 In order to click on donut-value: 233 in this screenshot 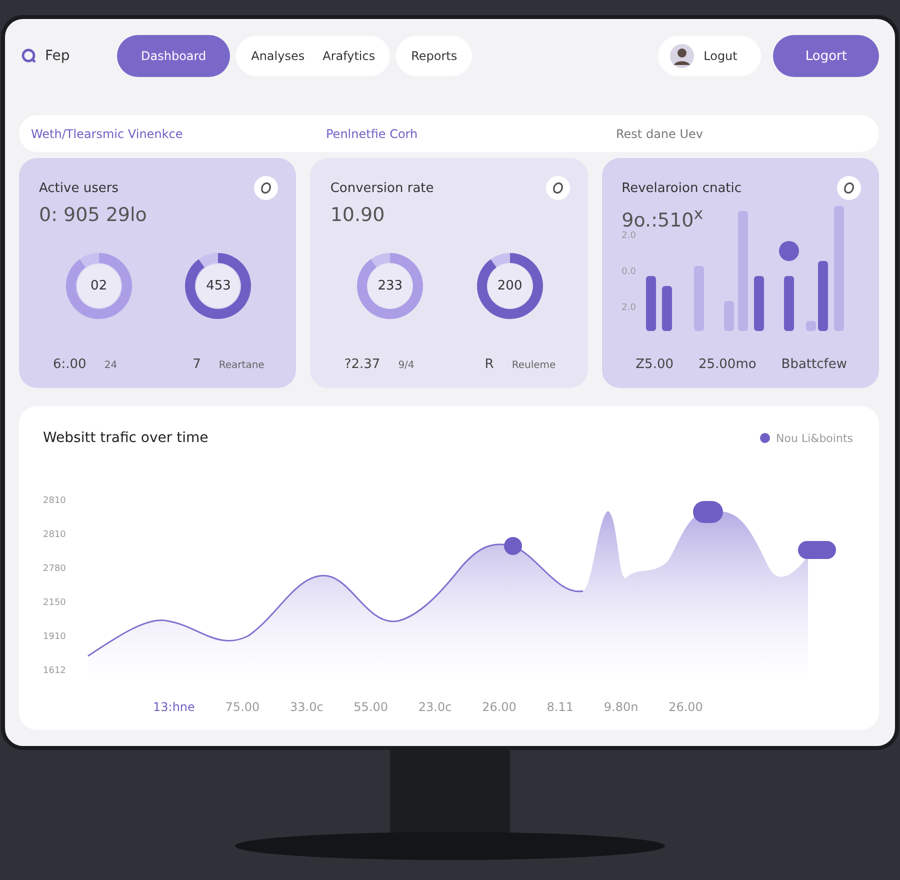, I will do `click(390, 286)`.